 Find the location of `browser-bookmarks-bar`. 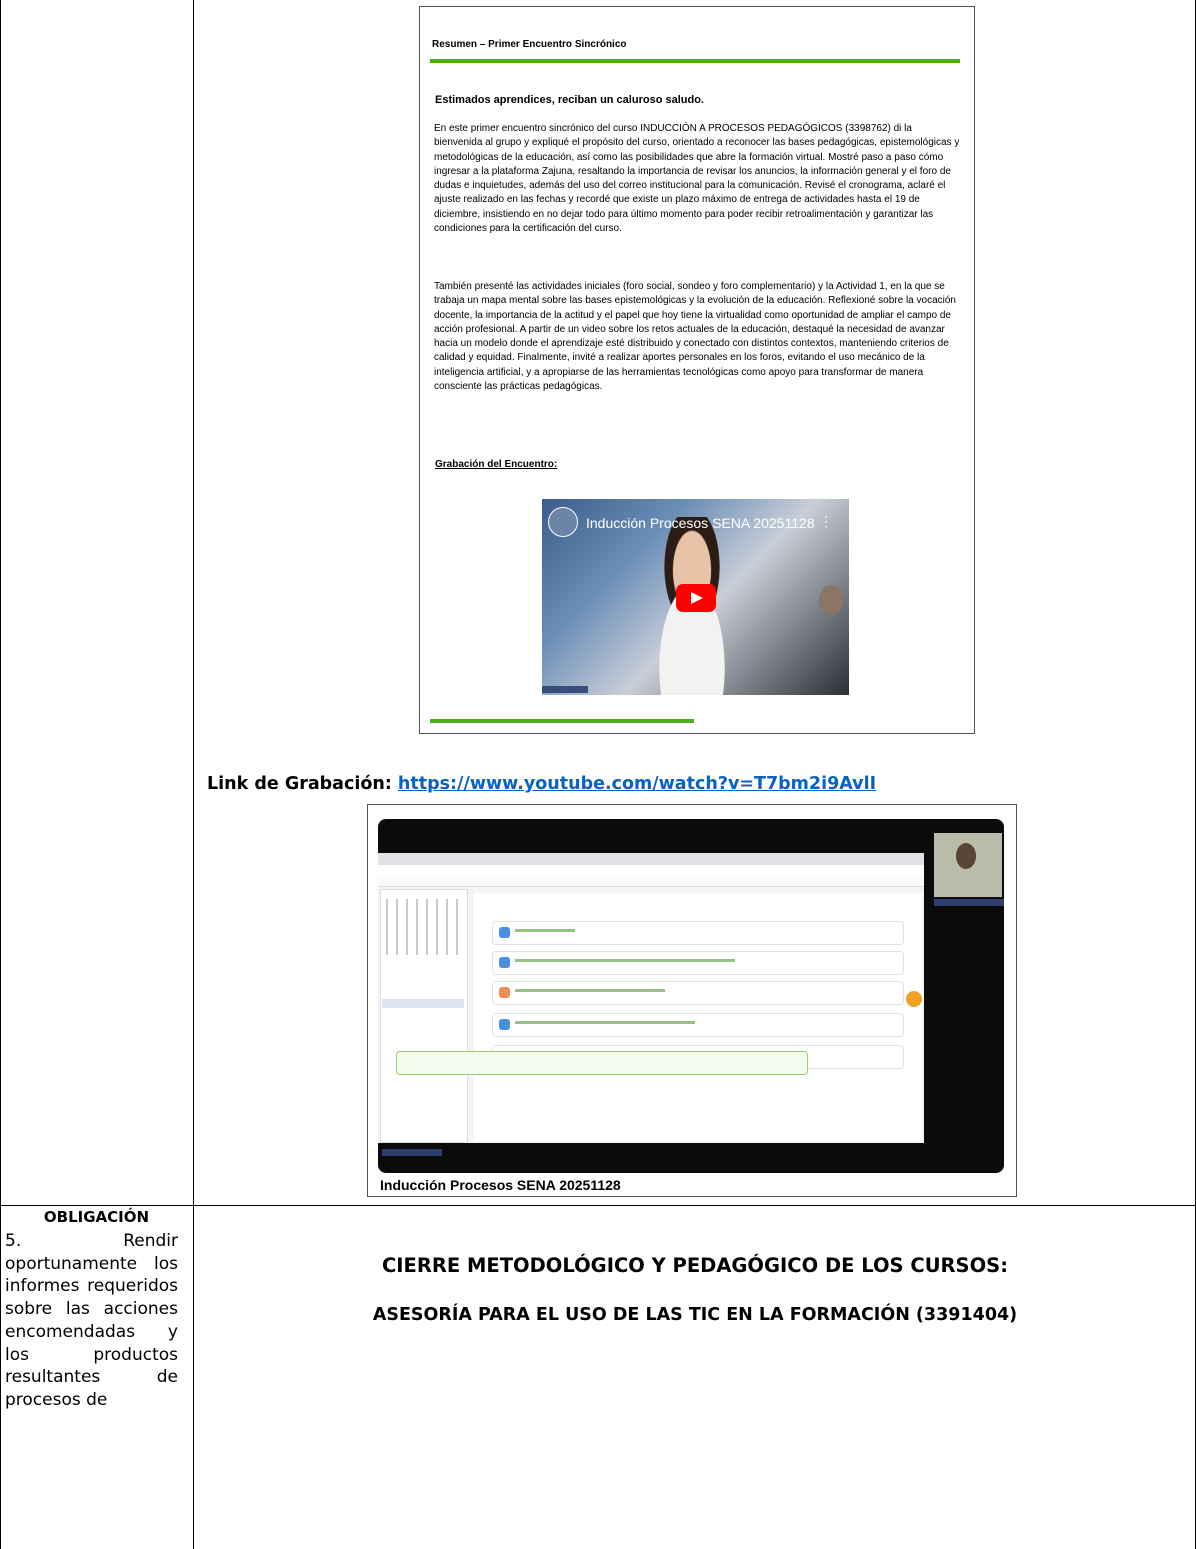

browser-bookmarks-bar is located at coordinates (651, 882).